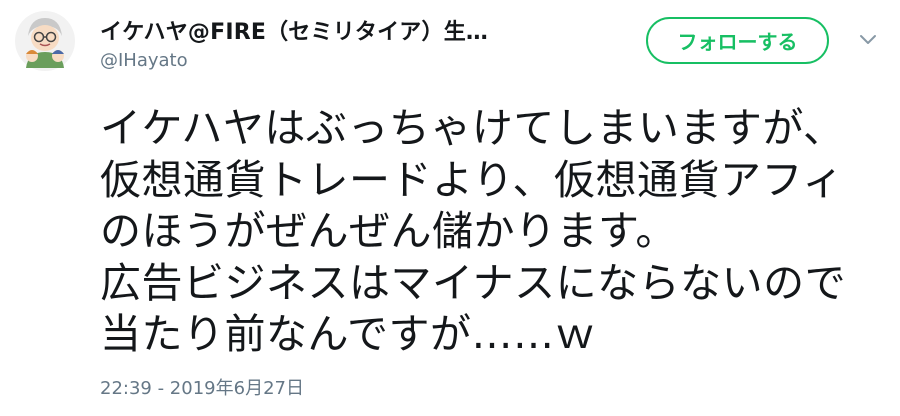 This screenshot has width=900, height=416. What do you see at coordinates (472, 179) in the screenshot?
I see `tweet-text-line: 仮想通貨トレードより、仮想通貨アフィ` at bounding box center [472, 179].